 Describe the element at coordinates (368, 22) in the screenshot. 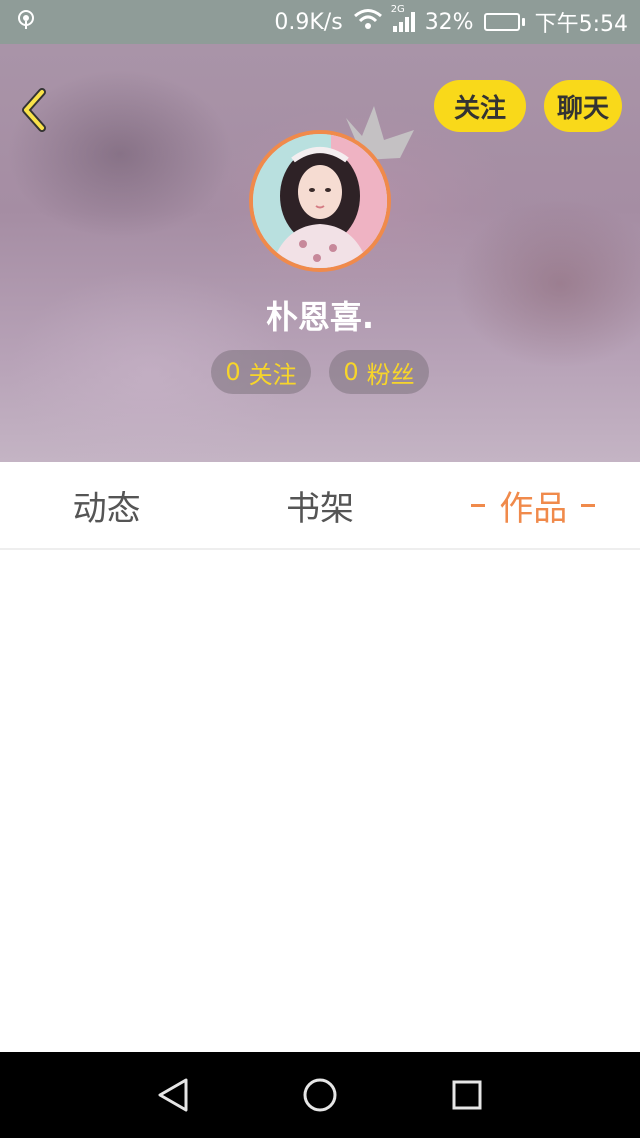

I see `wifi-icon` at that location.